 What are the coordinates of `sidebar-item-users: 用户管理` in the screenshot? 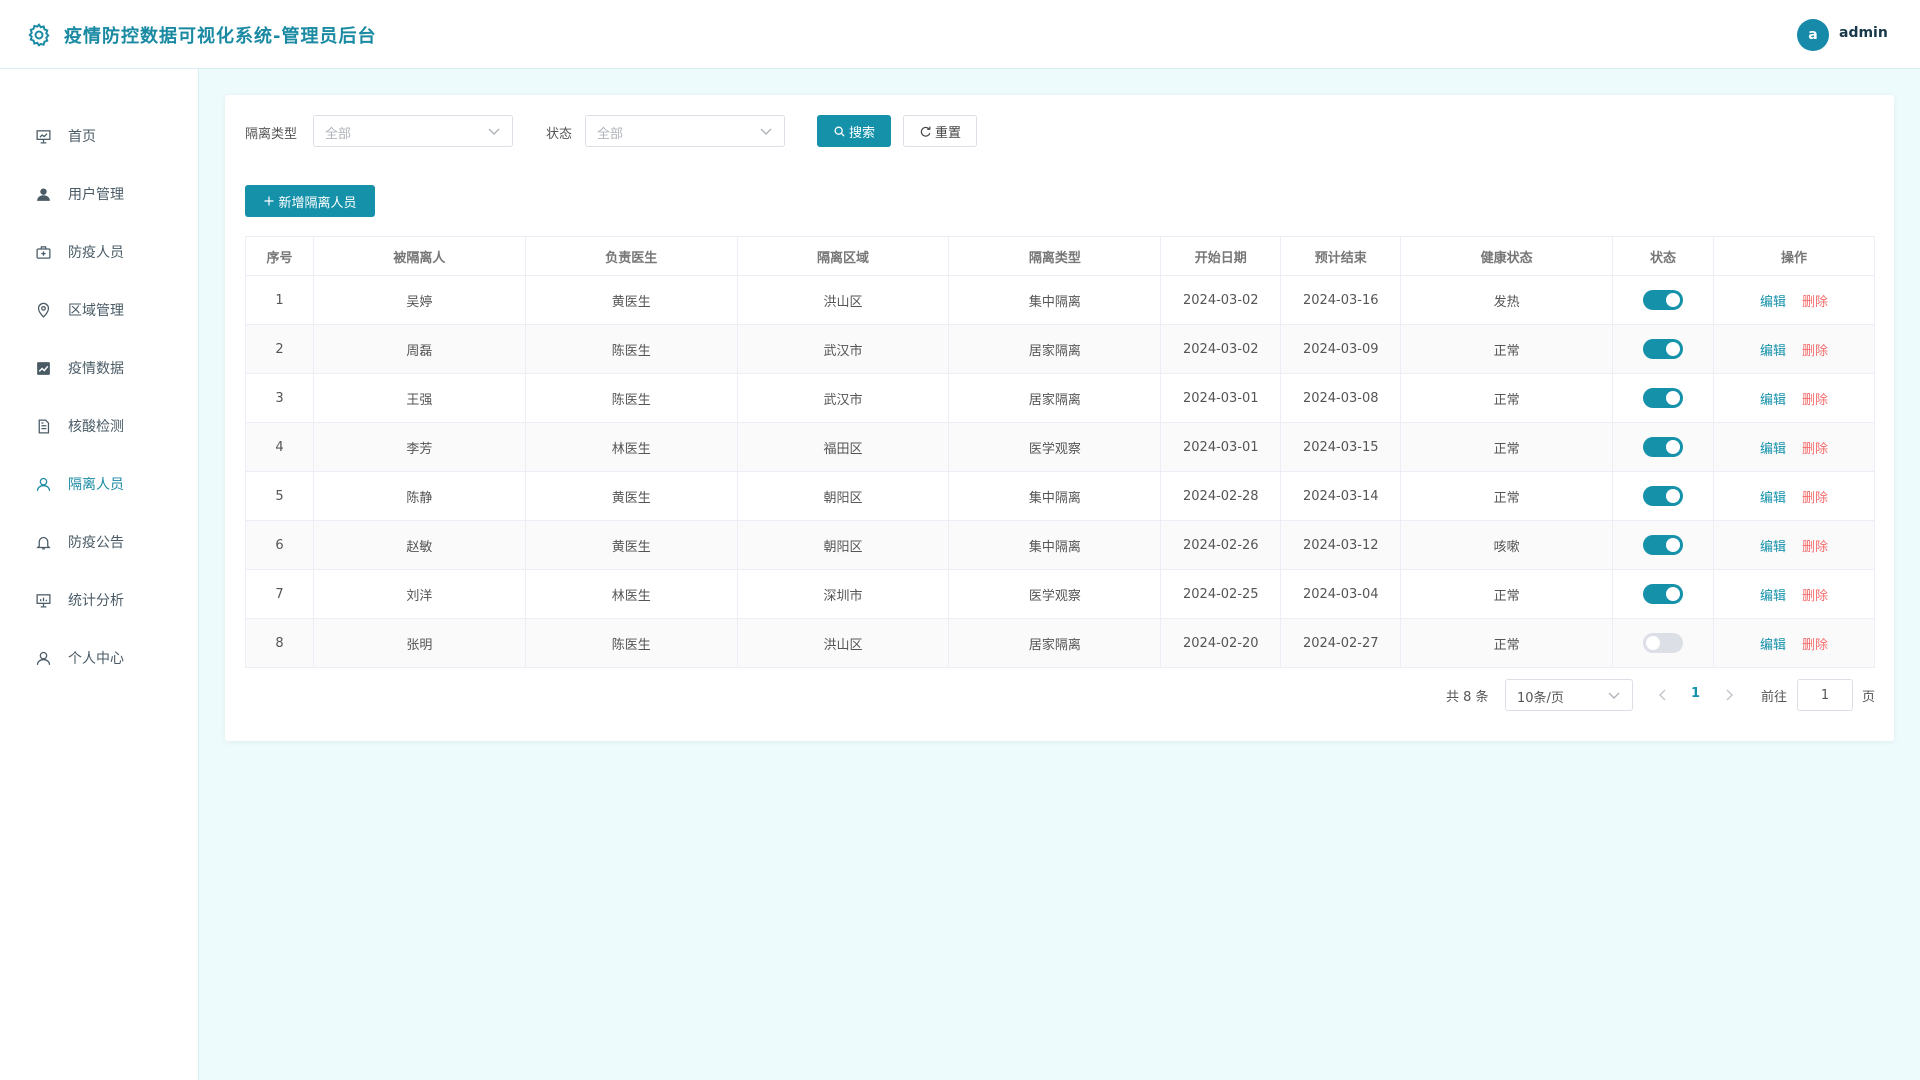 It's located at (99, 194).